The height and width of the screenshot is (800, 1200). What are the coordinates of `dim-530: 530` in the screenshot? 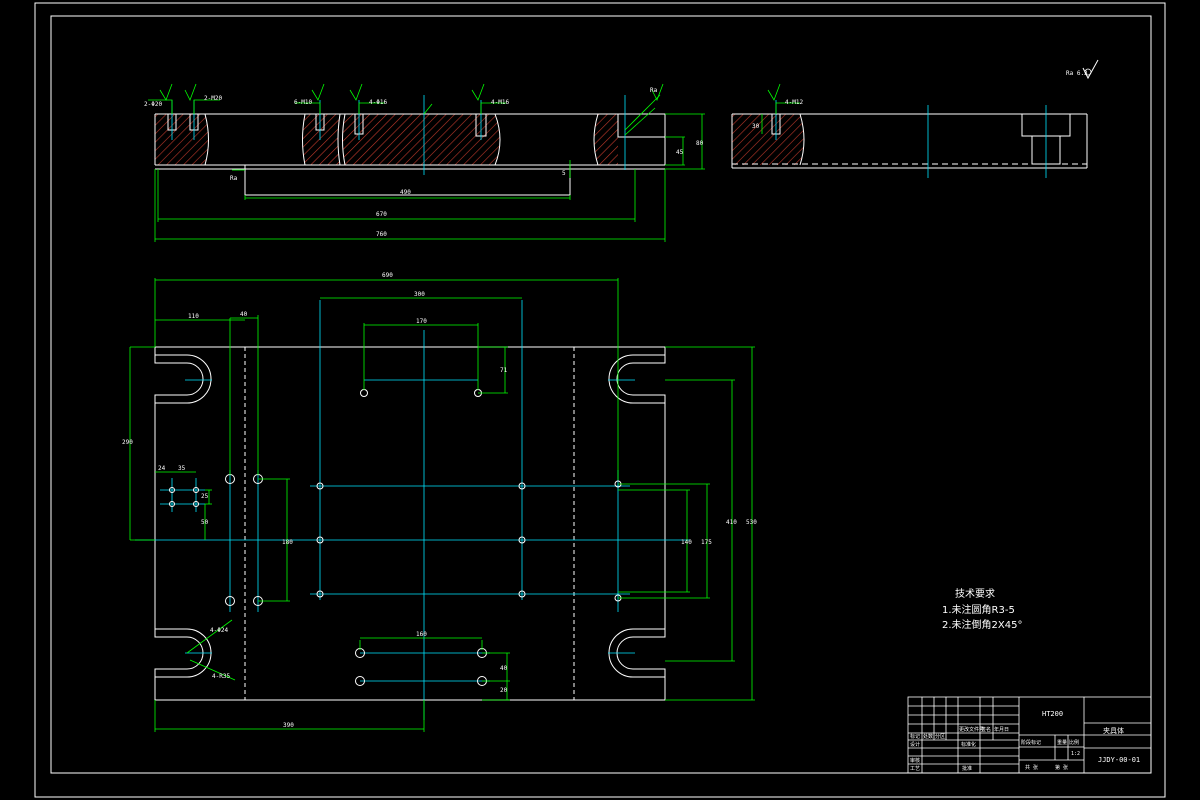 It's located at (751, 522).